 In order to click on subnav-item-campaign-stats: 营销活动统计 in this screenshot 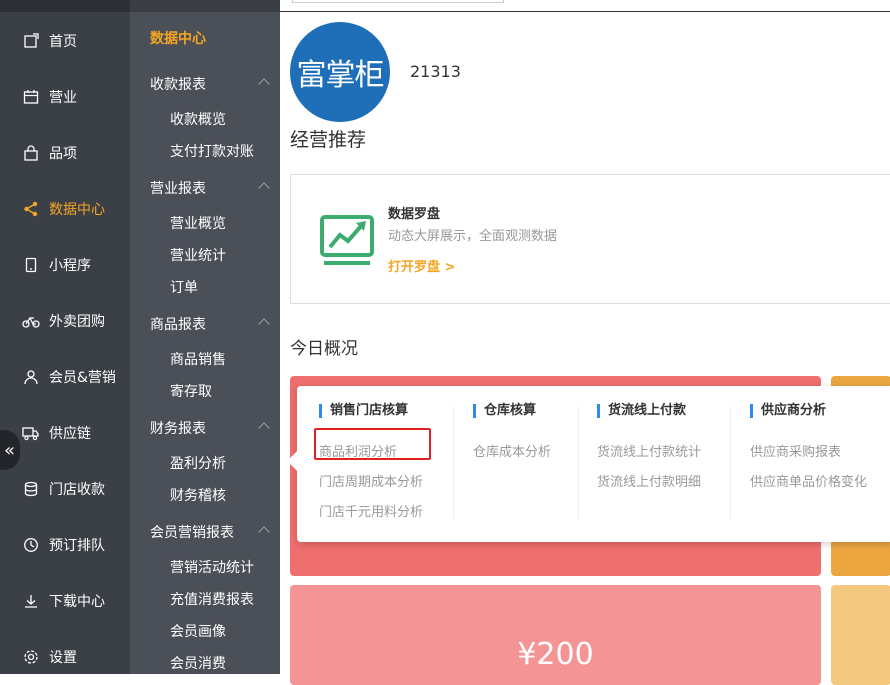, I will do `click(219, 567)`.